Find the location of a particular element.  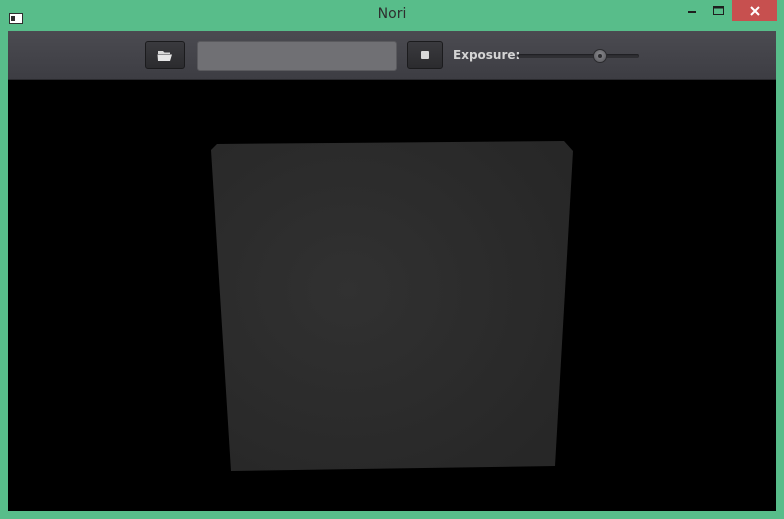

close-button is located at coordinates (754, 10).